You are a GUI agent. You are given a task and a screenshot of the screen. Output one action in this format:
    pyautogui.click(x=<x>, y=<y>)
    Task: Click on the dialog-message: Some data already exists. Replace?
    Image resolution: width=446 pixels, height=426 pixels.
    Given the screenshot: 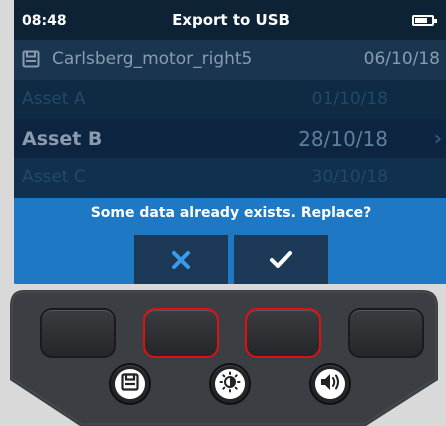 What is the action you would take?
    pyautogui.click(x=231, y=213)
    